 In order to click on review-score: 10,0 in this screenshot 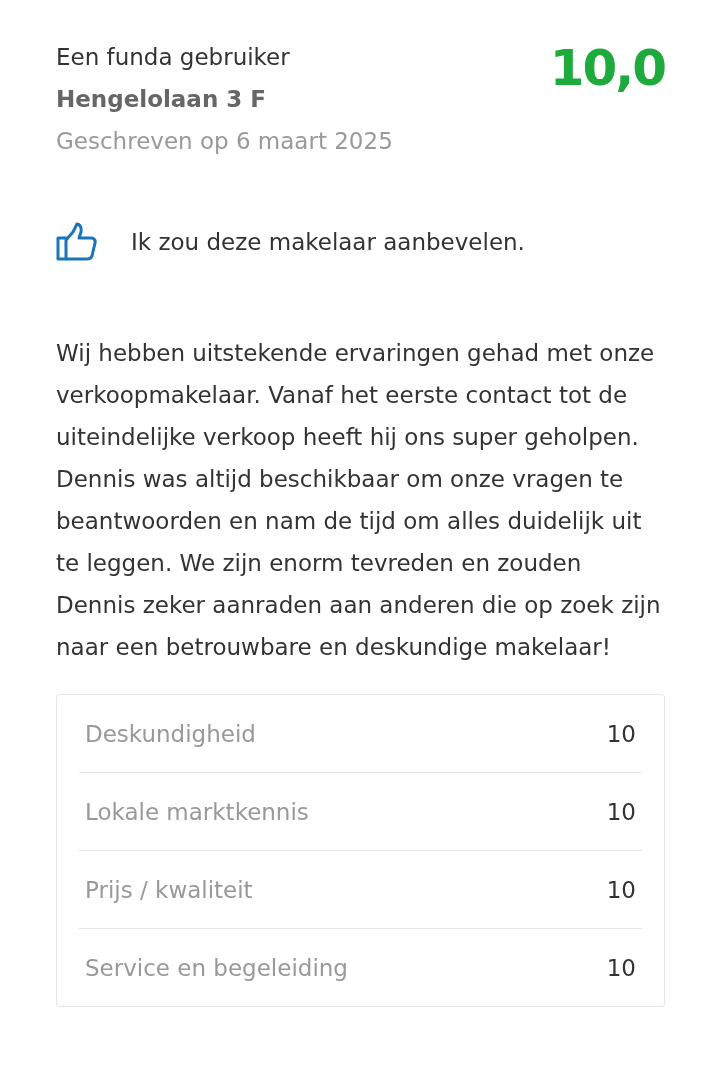, I will do `click(607, 68)`.